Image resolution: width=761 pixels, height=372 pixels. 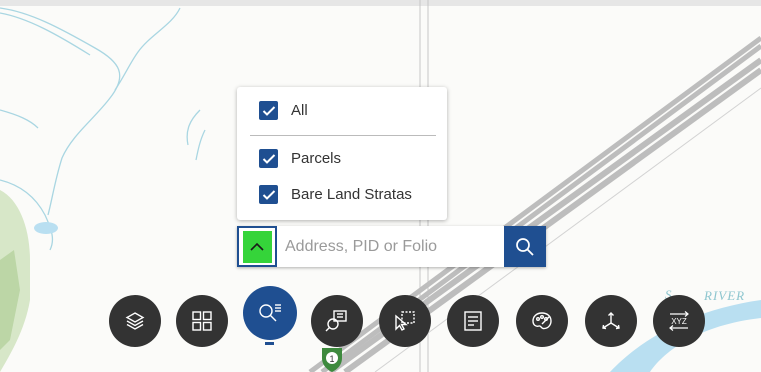 I want to click on xyz-label: XYZ, so click(x=679, y=321).